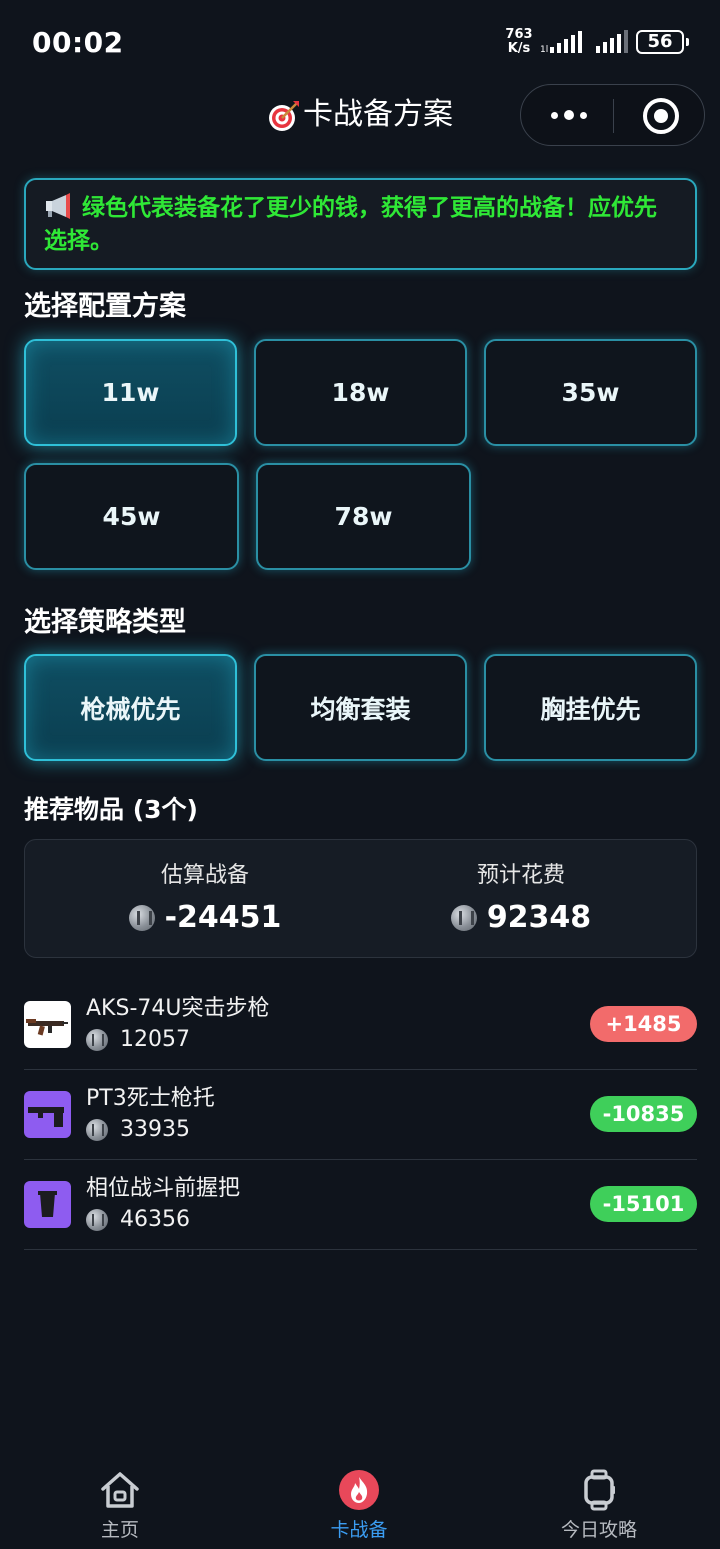 The image size is (720, 1549). What do you see at coordinates (643, 1114) in the screenshot?
I see `item-diff-badge: -10835` at bounding box center [643, 1114].